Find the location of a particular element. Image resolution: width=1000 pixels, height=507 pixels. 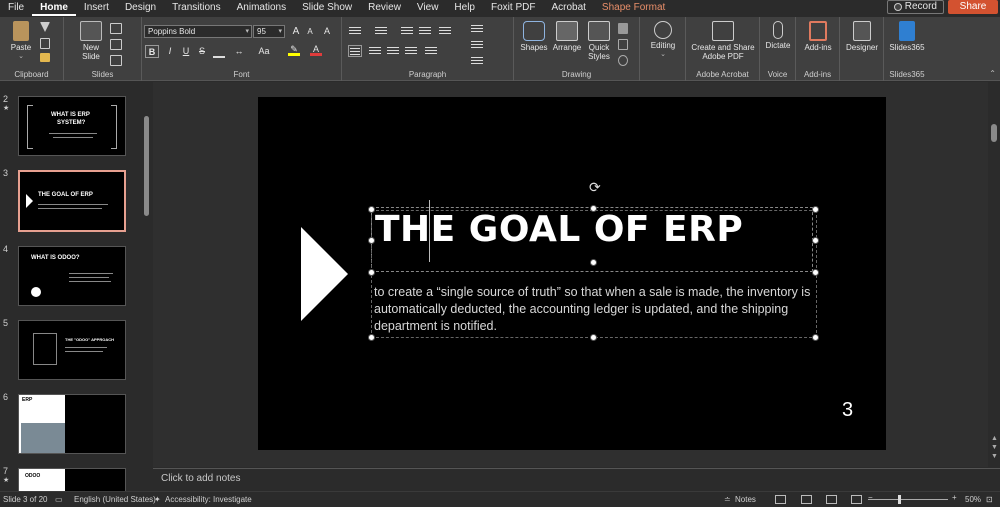

spellcheck-icon: ▭ is located at coordinates (59, 499).